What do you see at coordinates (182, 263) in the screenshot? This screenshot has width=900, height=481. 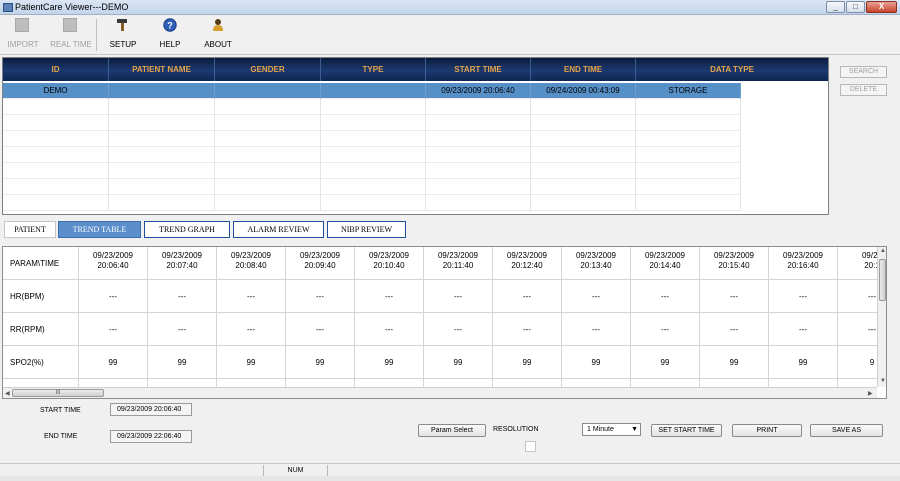 I see `time-column-header: 09/23/2009 20:07:40` at bounding box center [182, 263].